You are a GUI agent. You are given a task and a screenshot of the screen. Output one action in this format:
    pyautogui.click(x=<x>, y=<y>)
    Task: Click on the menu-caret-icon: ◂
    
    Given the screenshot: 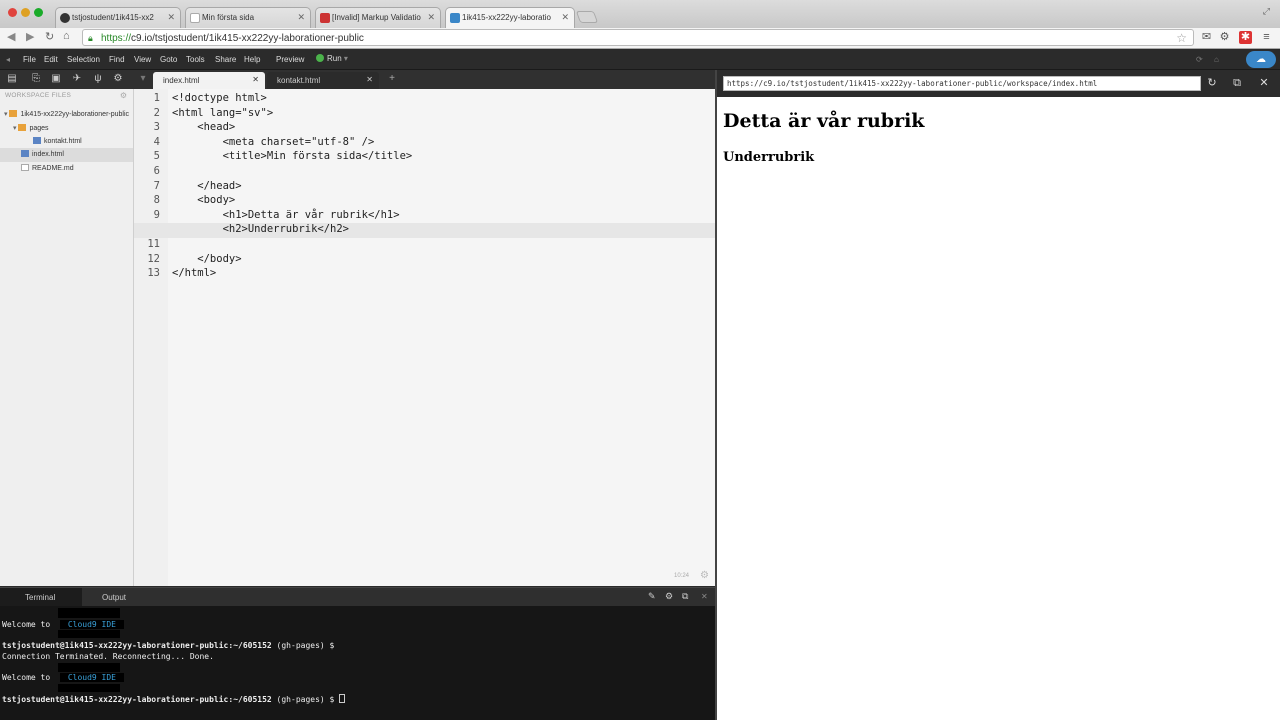 What is the action you would take?
    pyautogui.click(x=8, y=59)
    